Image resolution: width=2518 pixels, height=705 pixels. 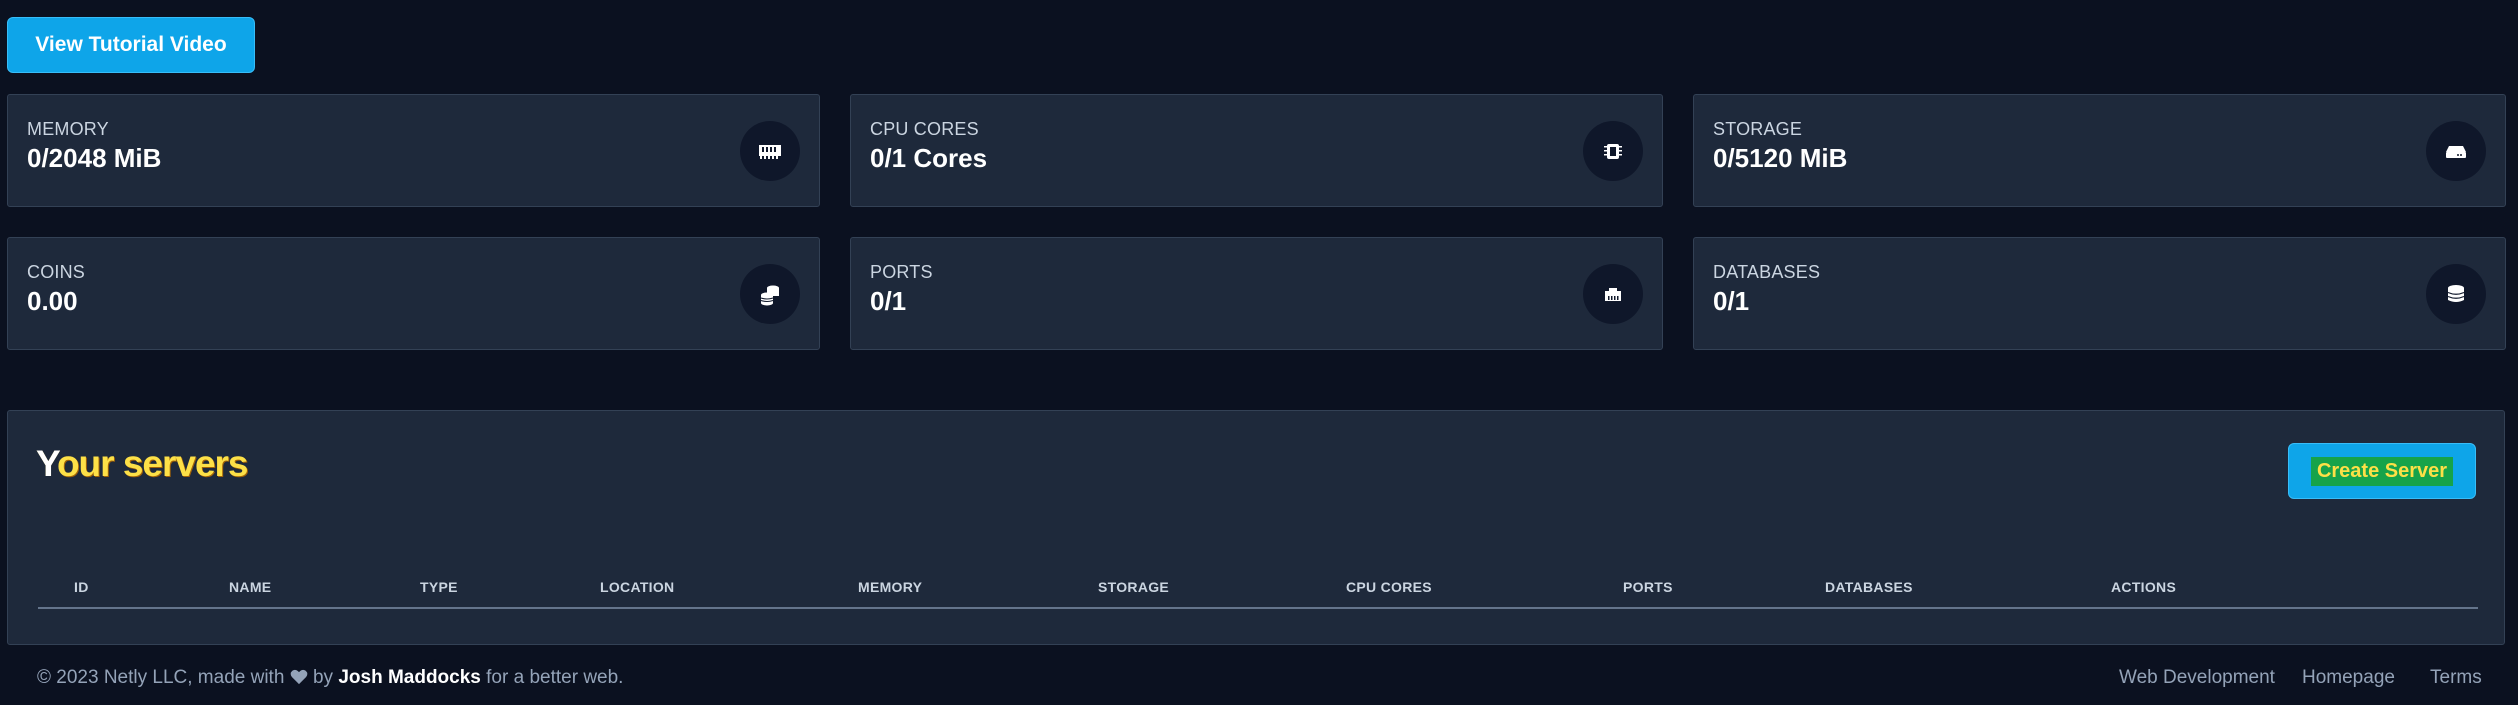 I want to click on create-server-button: Create Server, so click(x=2382, y=471).